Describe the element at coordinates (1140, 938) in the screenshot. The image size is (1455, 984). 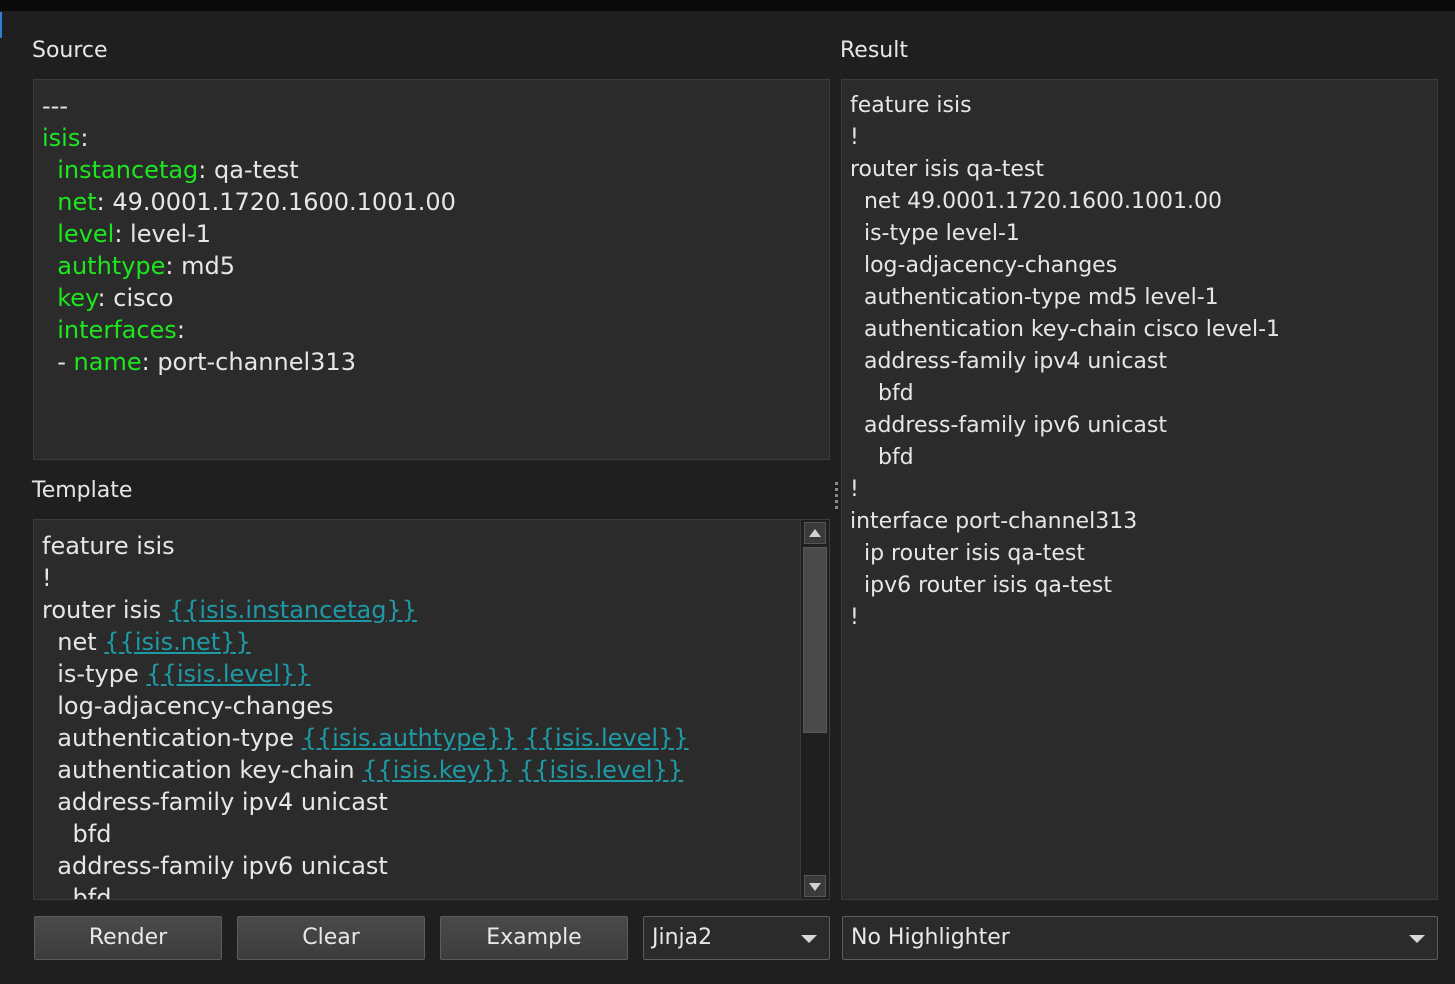
I see `highlighter-select: No Highlighter` at that location.